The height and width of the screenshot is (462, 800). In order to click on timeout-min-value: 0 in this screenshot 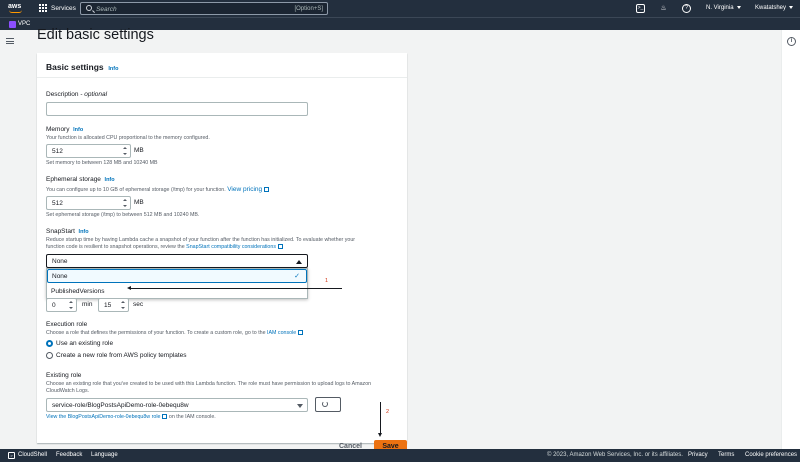, I will do `click(54, 305)`.